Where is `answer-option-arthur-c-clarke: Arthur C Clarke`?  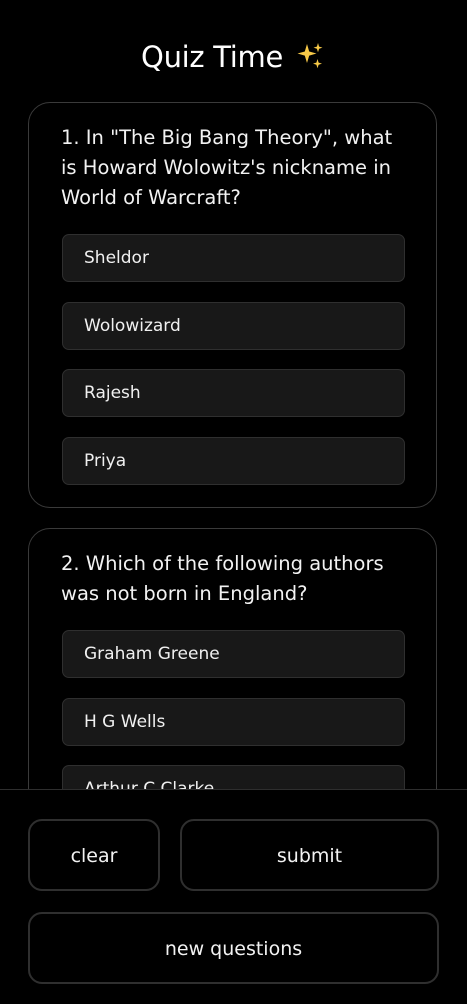 answer-option-arthur-c-clarke: Arthur C Clarke is located at coordinates (233, 777).